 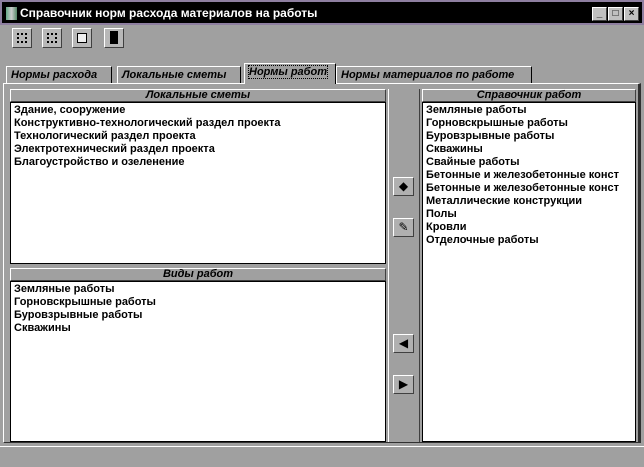 What do you see at coordinates (529, 95) in the screenshot?
I see `work-catalog-header: Справочник работ` at bounding box center [529, 95].